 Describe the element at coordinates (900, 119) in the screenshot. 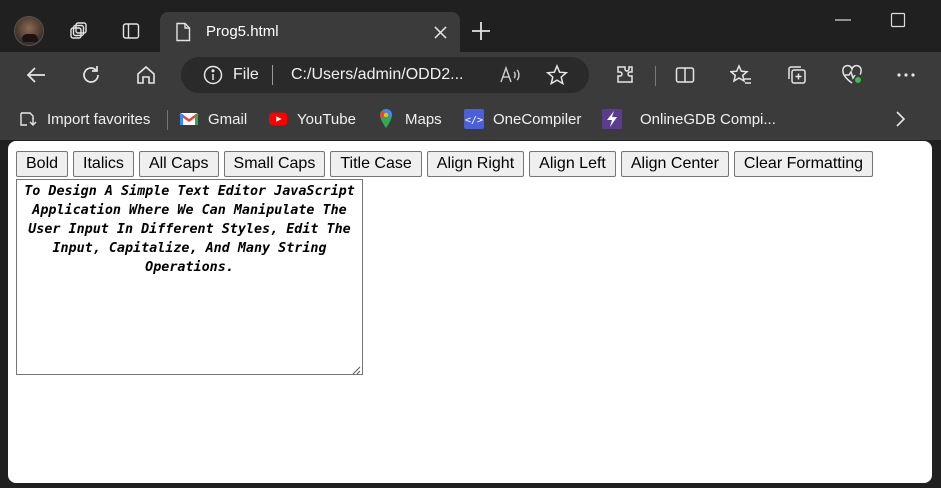

I see `chevron-right-icon` at that location.